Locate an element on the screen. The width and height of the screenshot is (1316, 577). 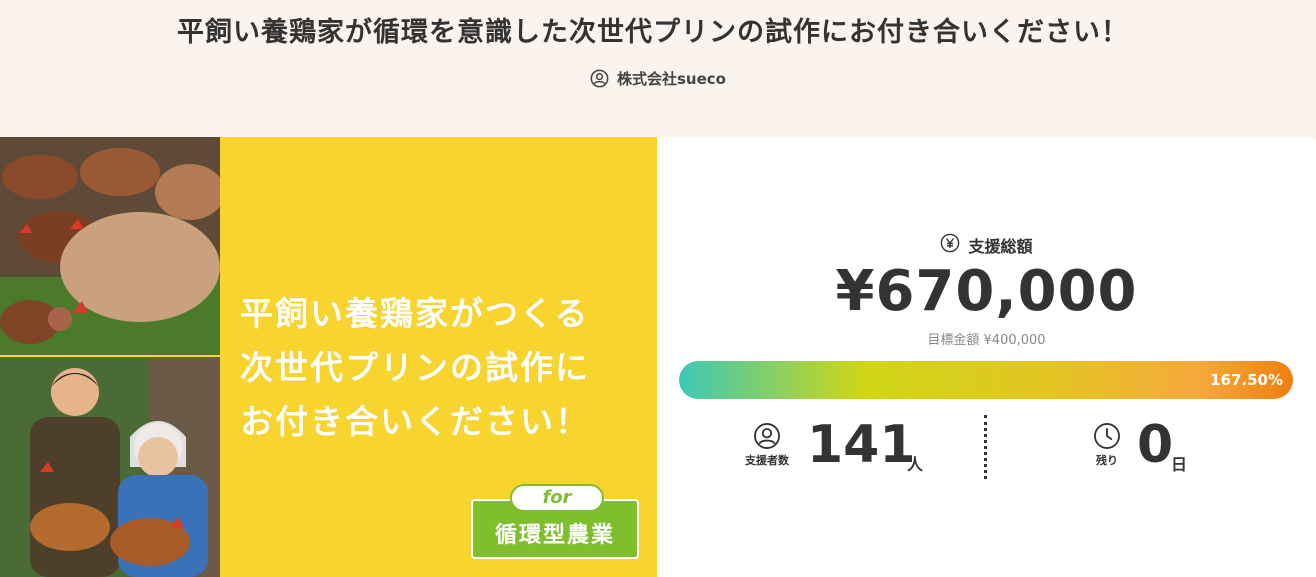
backers-count: 141 is located at coordinates (861, 445).